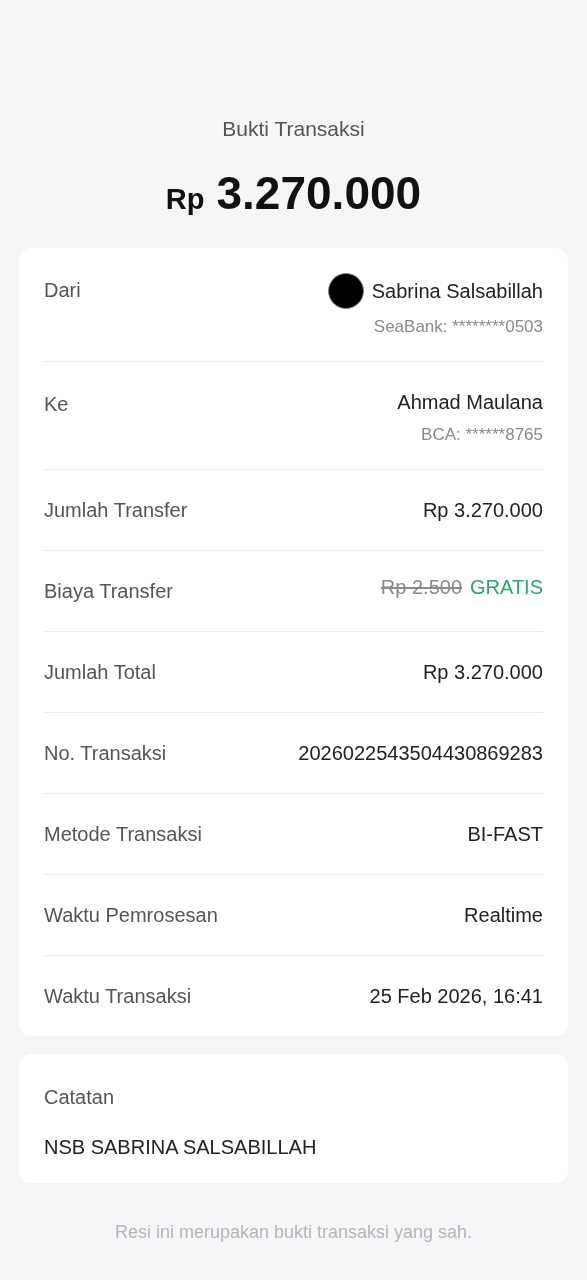  What do you see at coordinates (185, 199) in the screenshot?
I see `currency: Rp` at bounding box center [185, 199].